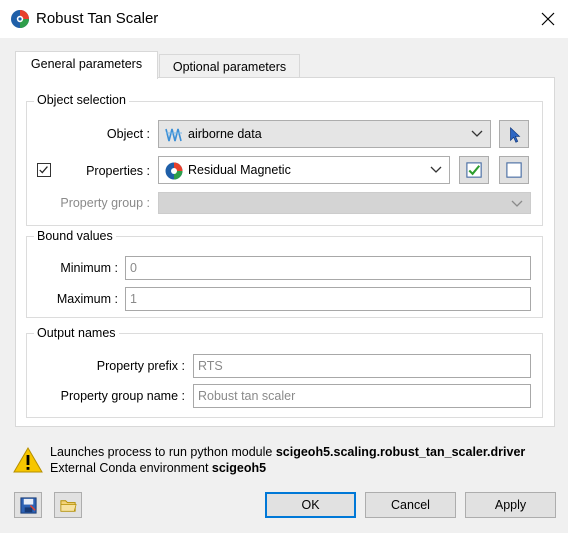 Image resolution: width=568 pixels, height=533 pixels. I want to click on property-group-name-label: Property group name :, so click(122, 396).